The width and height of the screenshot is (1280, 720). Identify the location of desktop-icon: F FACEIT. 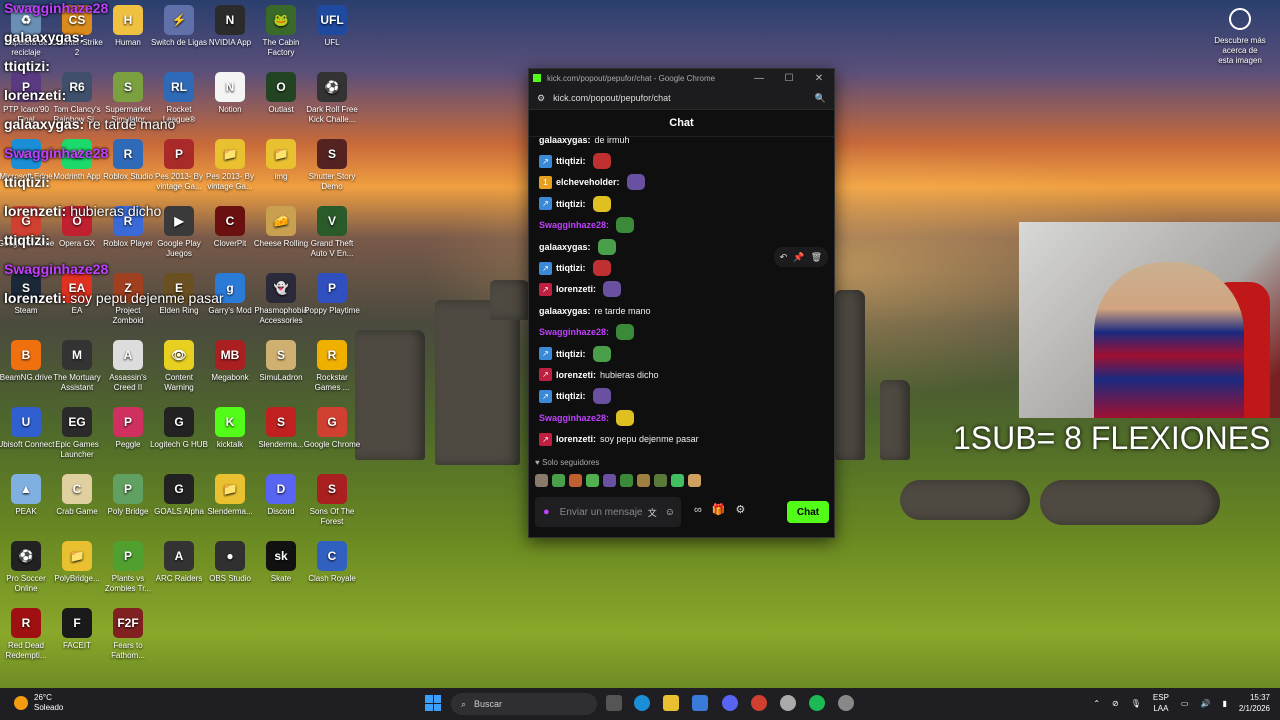
(77, 629).